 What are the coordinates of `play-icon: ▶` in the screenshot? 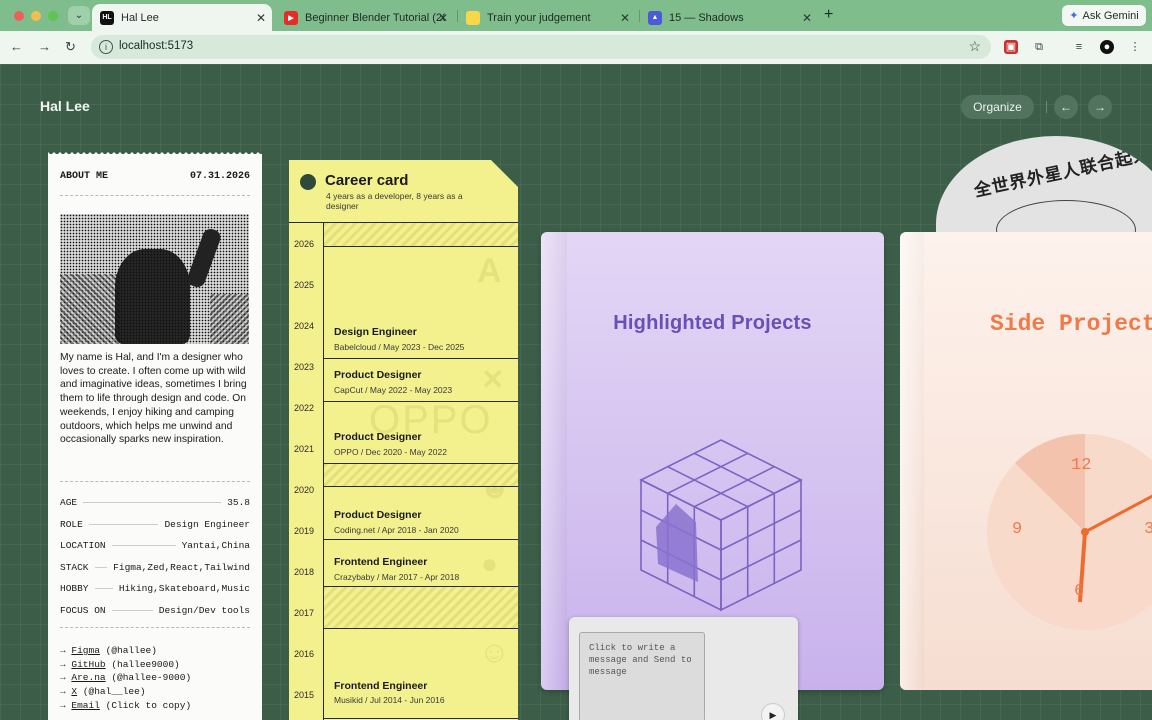 It's located at (773, 711).